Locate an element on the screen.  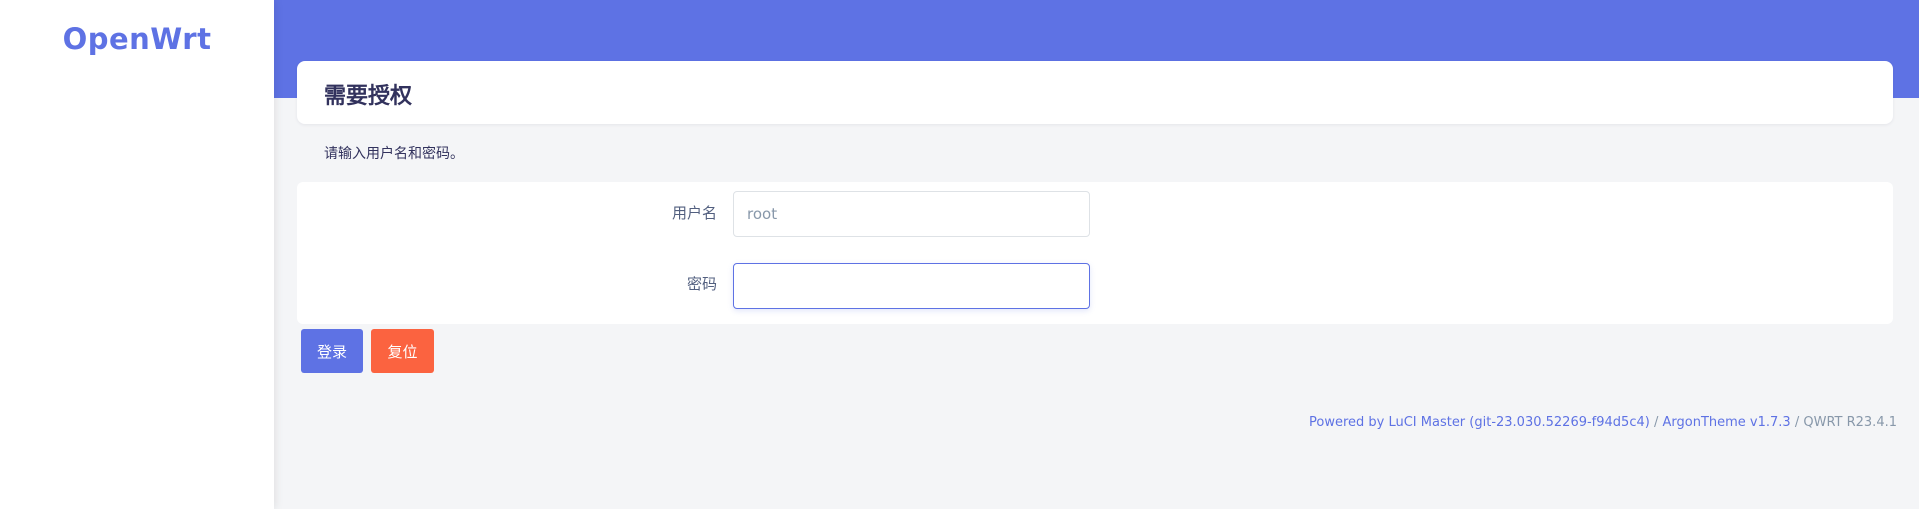
login-button: 登录 is located at coordinates (332, 351).